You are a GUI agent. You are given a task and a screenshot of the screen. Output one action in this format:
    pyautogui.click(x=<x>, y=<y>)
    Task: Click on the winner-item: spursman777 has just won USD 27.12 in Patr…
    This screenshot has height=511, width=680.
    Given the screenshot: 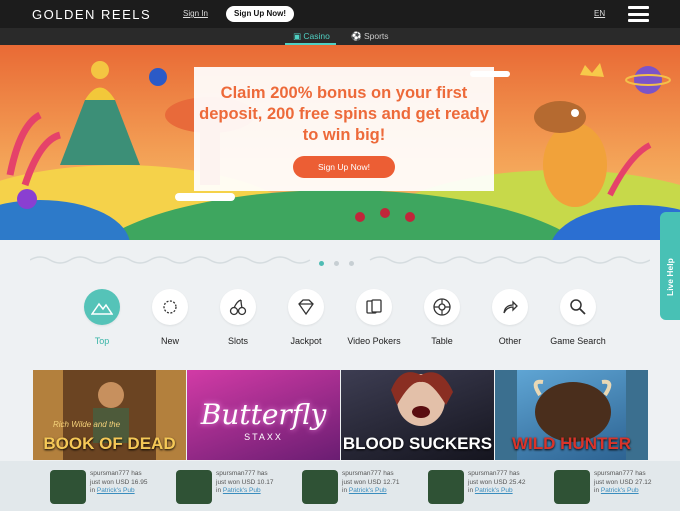 What is the action you would take?
    pyautogui.click(x=617, y=487)
    